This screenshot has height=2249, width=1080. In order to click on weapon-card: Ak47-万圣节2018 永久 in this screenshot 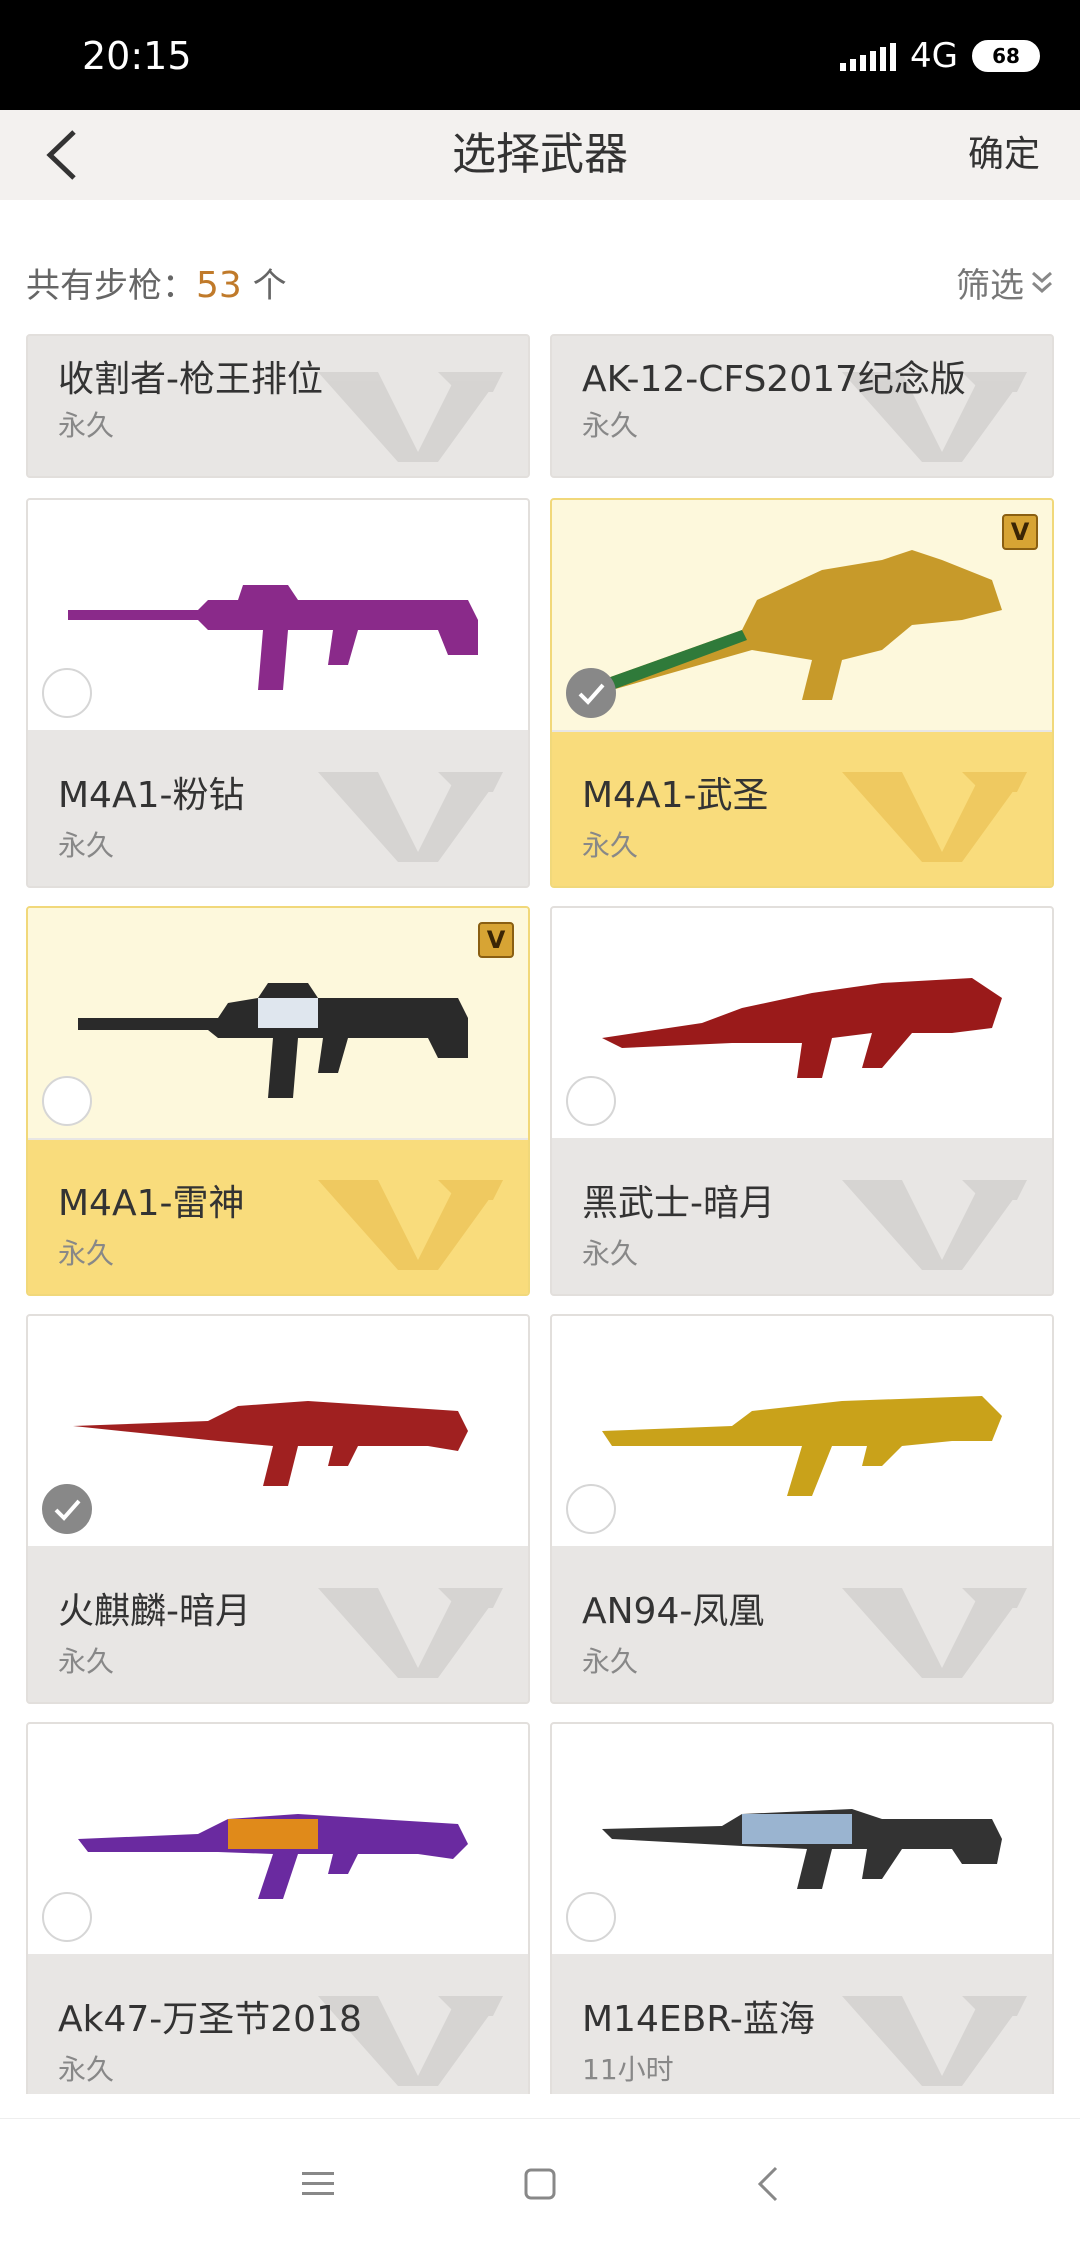, I will do `click(278, 1908)`.